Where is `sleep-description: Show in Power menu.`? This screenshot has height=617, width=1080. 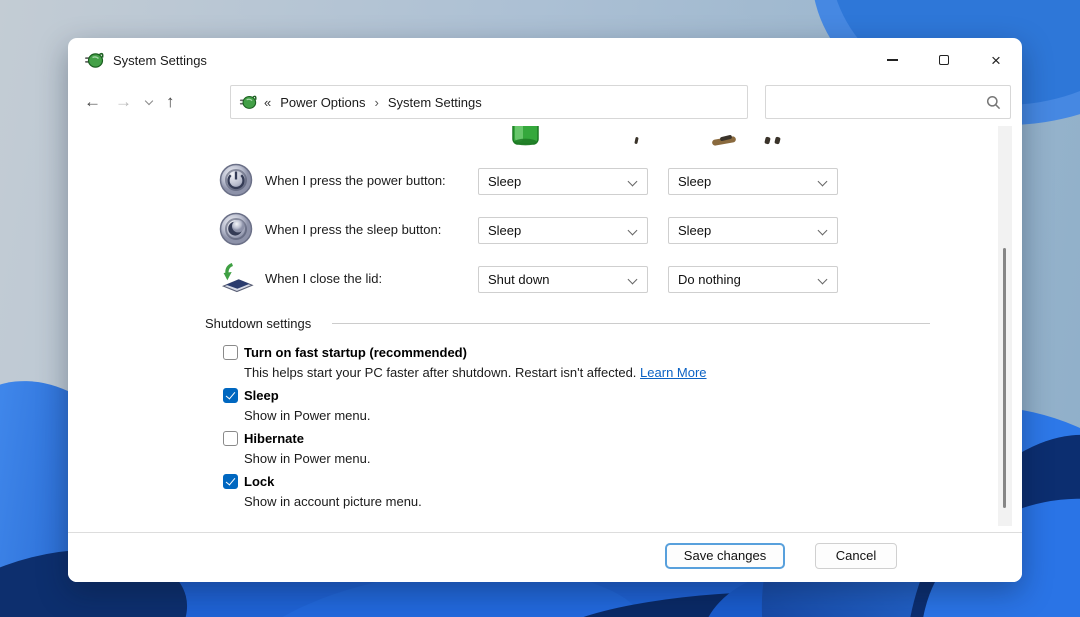
sleep-description: Show in Power menu. is located at coordinates (307, 415).